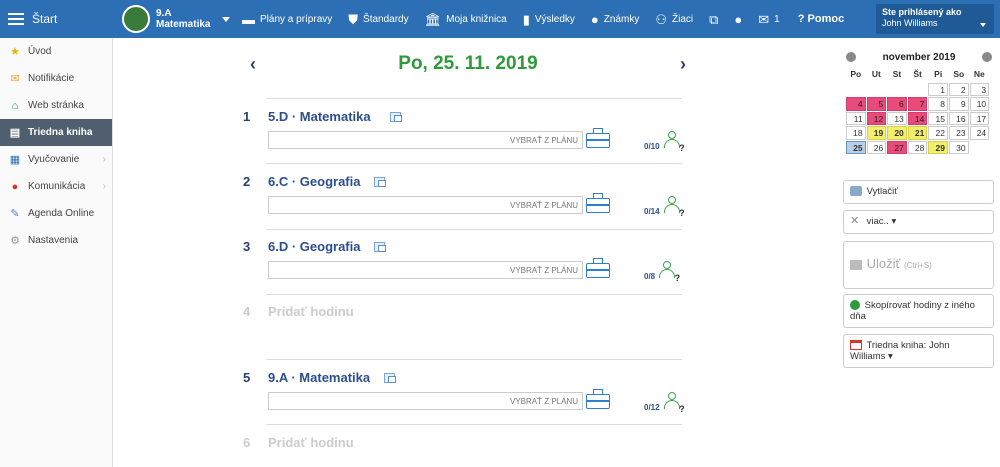 This screenshot has width=1000, height=467. What do you see at coordinates (16, 19) in the screenshot?
I see `hamburger-icon` at bounding box center [16, 19].